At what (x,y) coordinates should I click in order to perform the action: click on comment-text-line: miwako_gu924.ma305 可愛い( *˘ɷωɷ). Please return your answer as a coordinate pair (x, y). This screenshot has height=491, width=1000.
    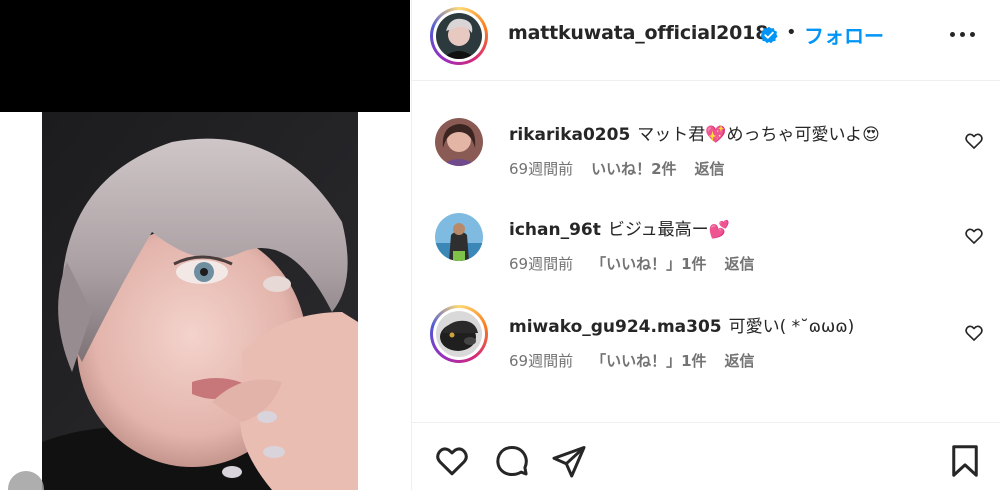
    Looking at the image, I should click on (681, 324).